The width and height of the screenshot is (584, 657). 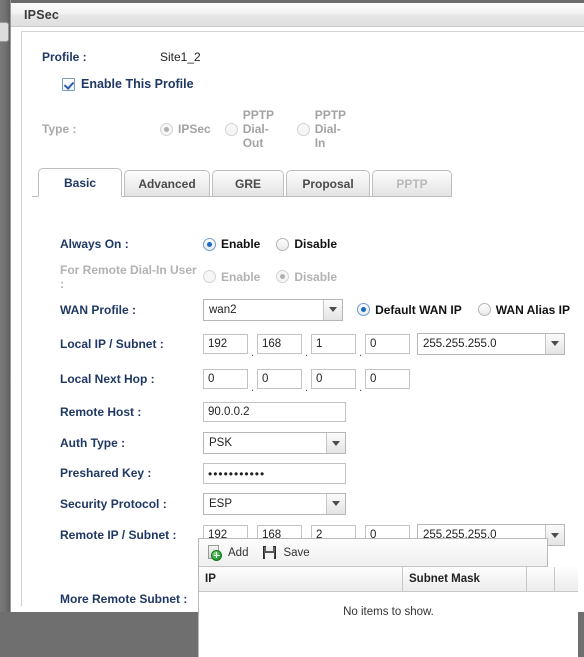 What do you see at coordinates (131, 244) in the screenshot?
I see `always-on-label: Always On :` at bounding box center [131, 244].